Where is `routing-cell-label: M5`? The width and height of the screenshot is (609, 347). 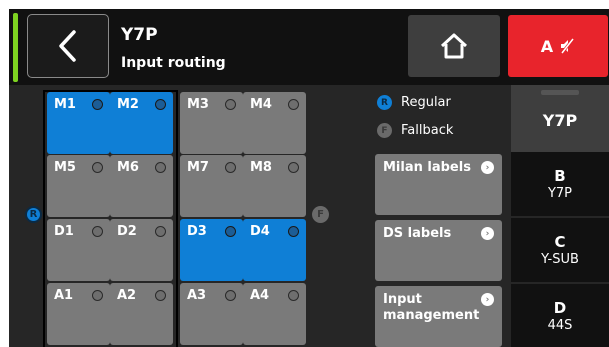 routing-cell-label: M5 is located at coordinates (65, 167).